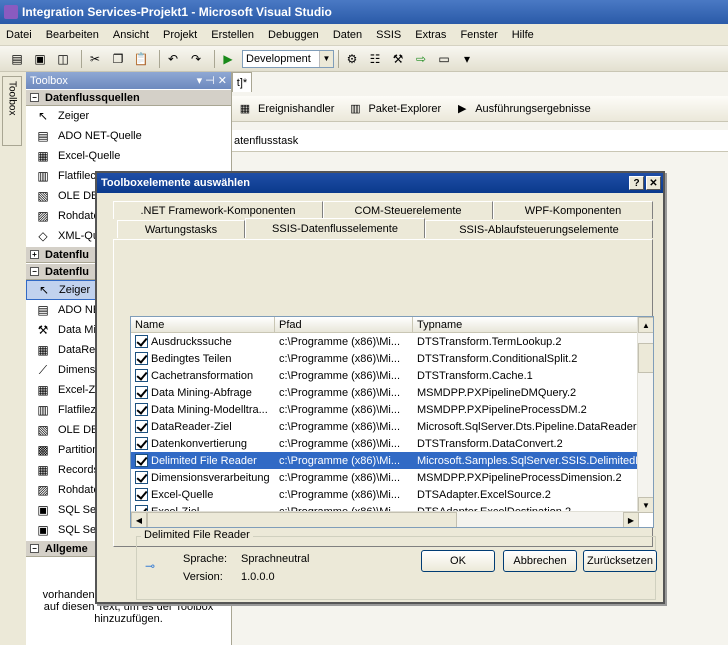 This screenshot has width=728, height=645. I want to click on list-header: Name Pfad Typname, so click(392, 325).